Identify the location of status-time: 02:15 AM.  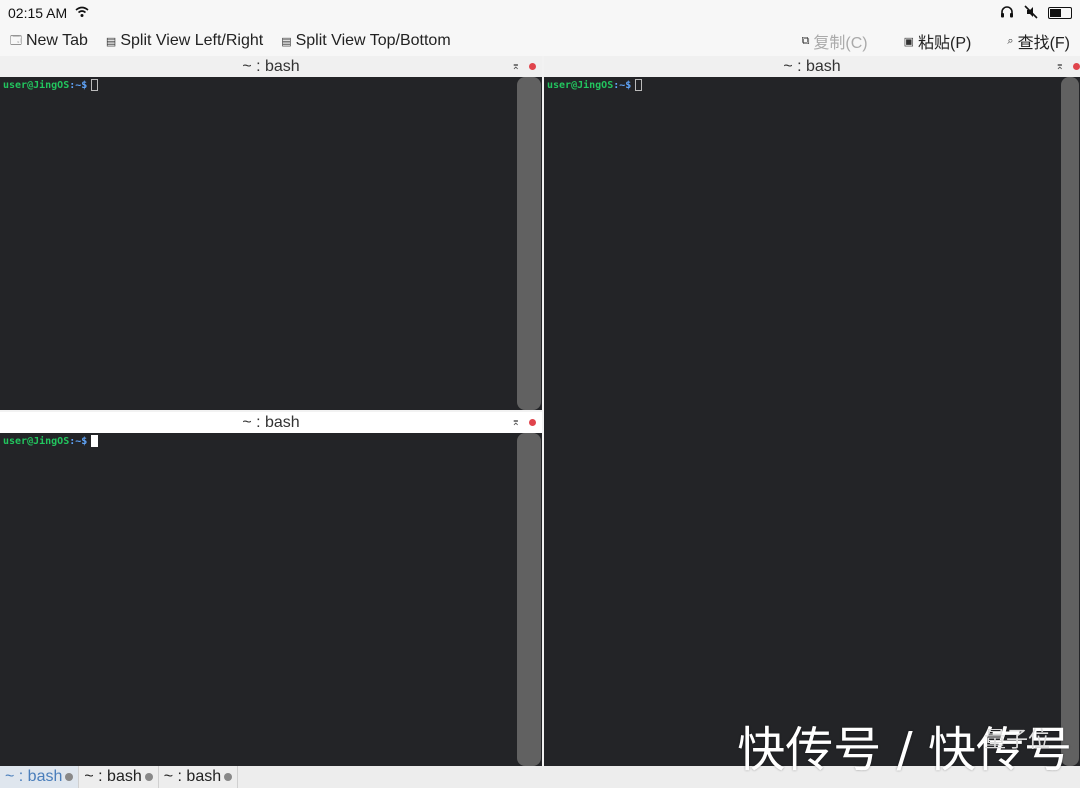
(38, 13).